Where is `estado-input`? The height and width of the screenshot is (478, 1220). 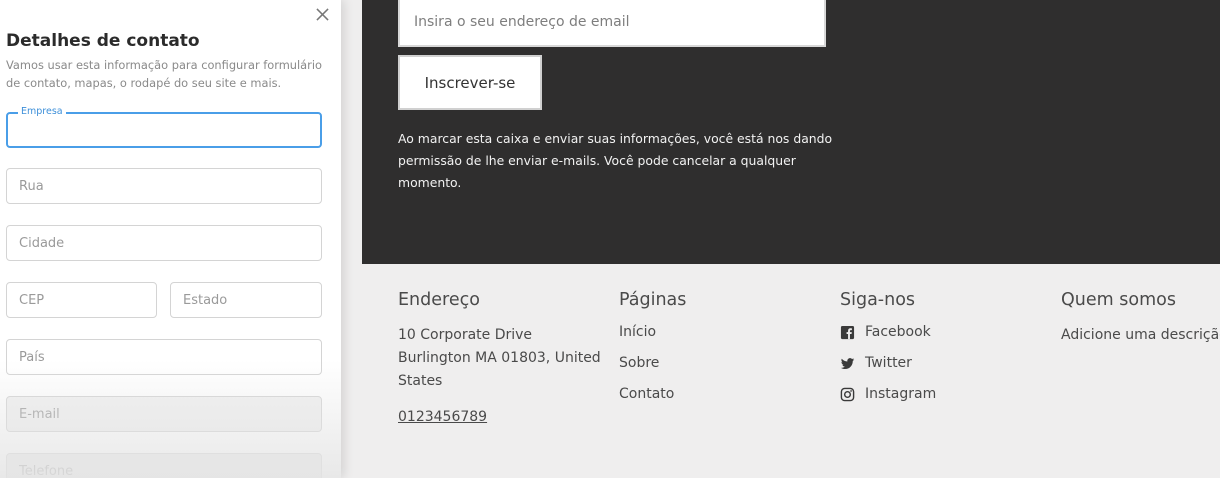 estado-input is located at coordinates (246, 300).